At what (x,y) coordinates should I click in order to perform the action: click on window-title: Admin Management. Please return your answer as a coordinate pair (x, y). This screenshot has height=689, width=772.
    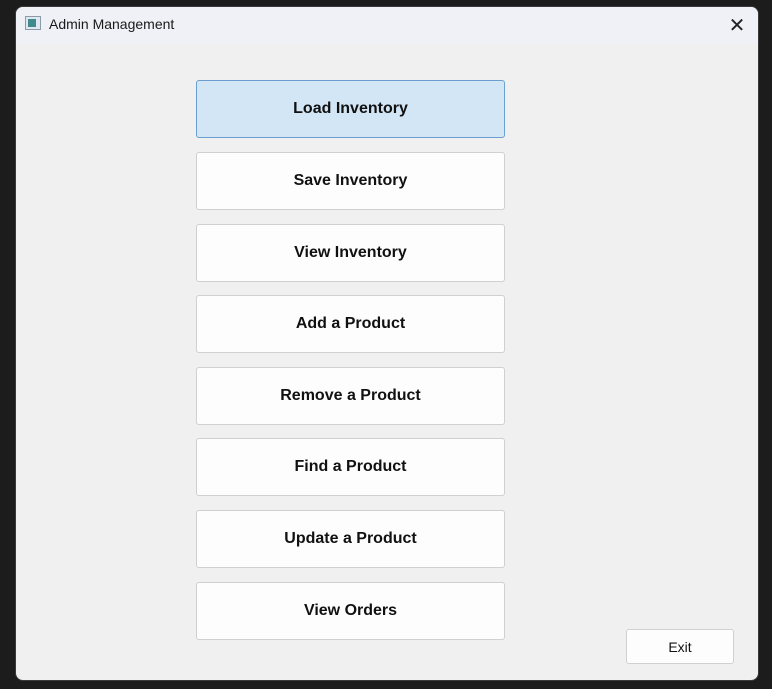
    Looking at the image, I should click on (112, 24).